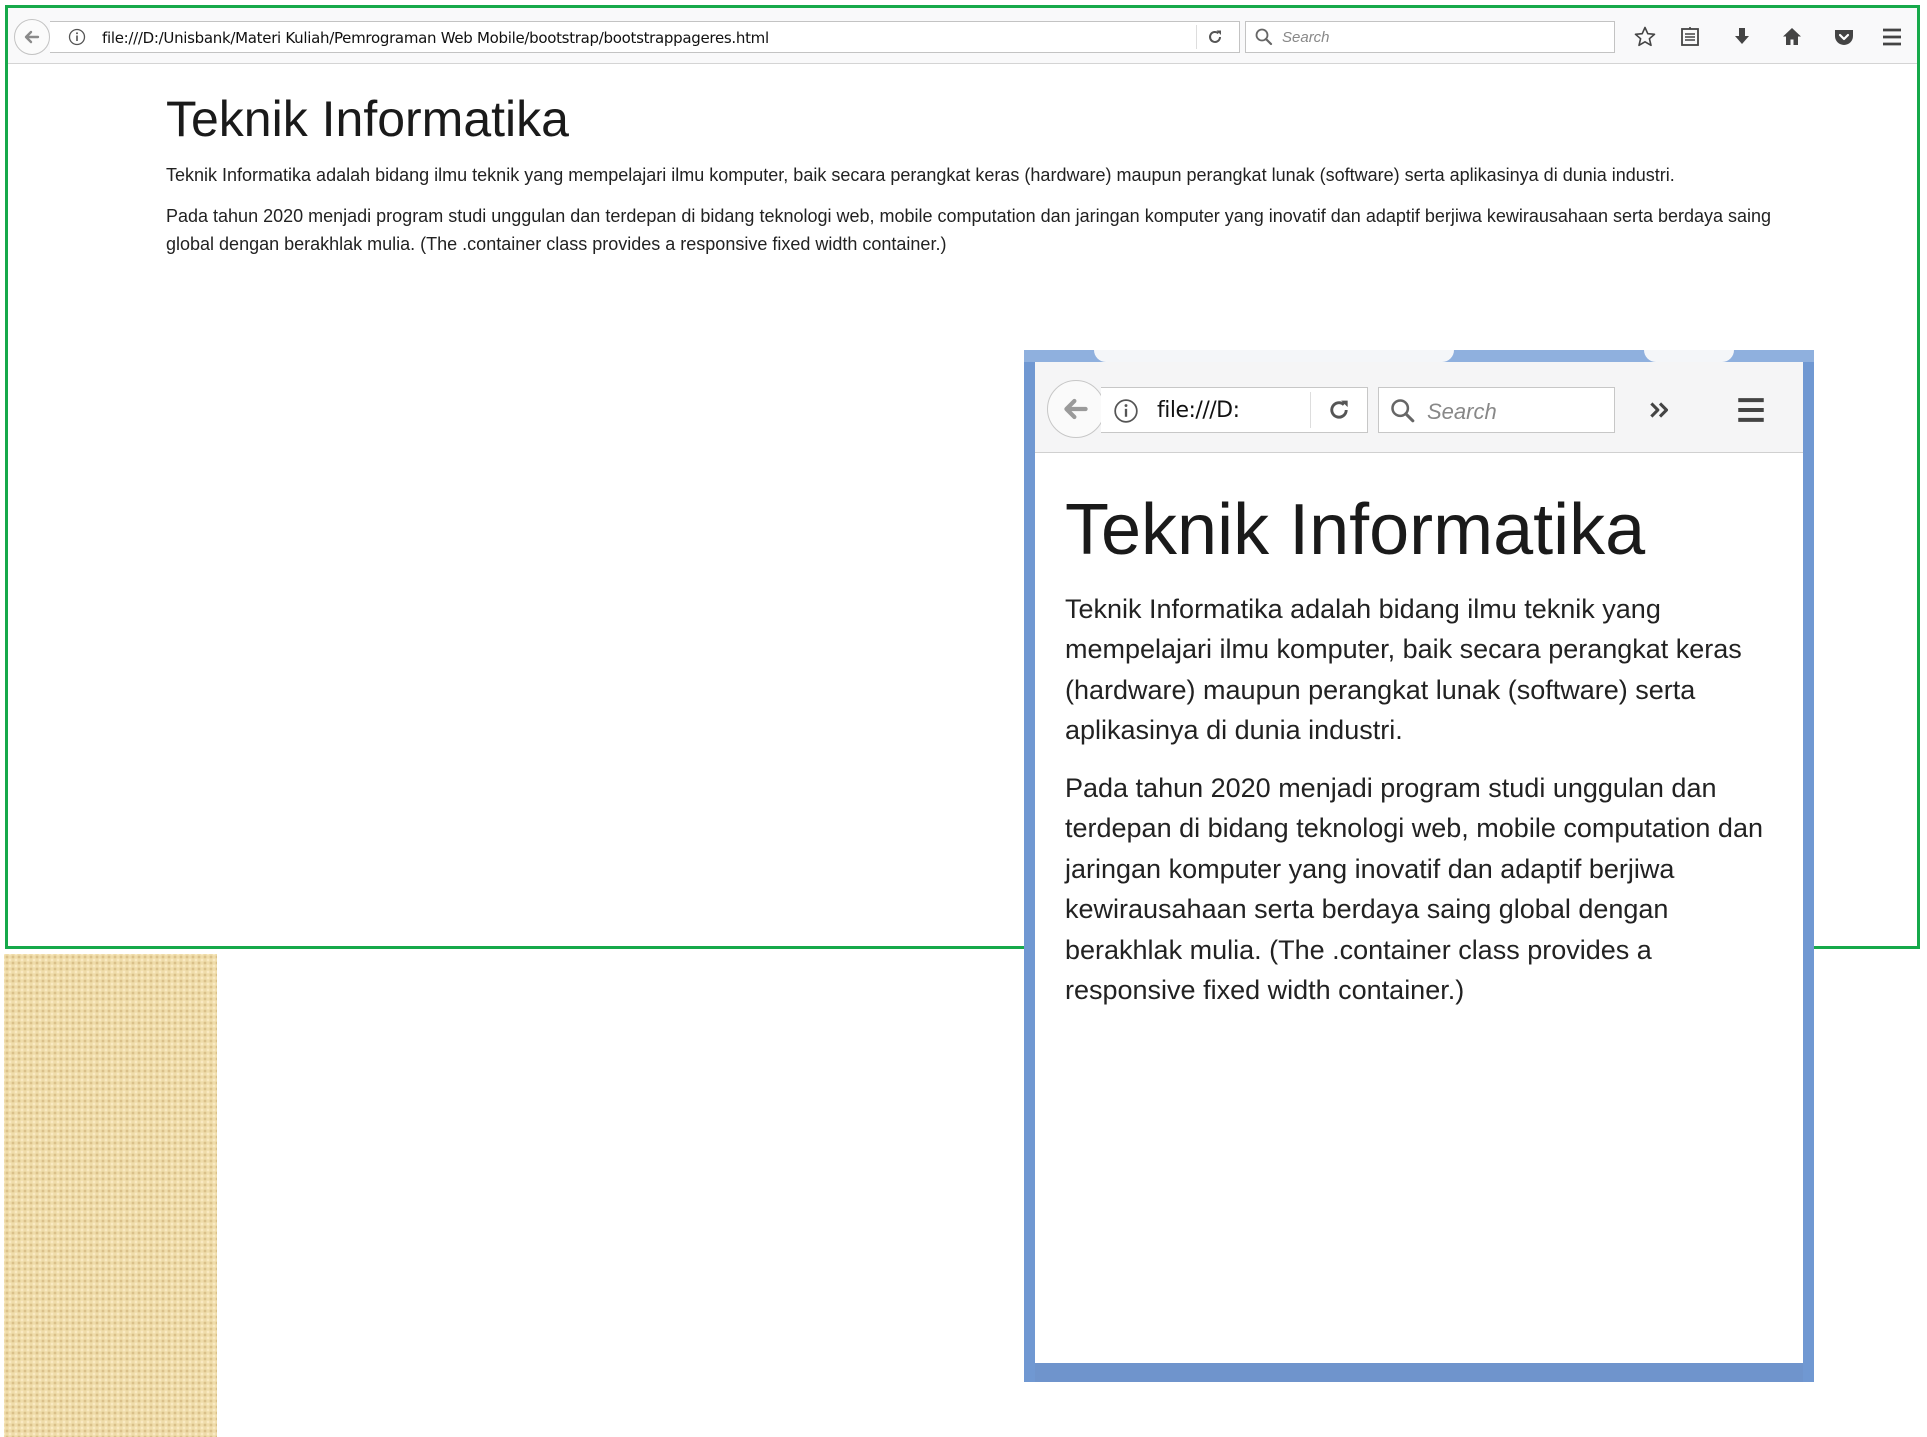 The height and width of the screenshot is (1437, 1927). I want to click on window-bottom-edge, so click(1419, 1372).